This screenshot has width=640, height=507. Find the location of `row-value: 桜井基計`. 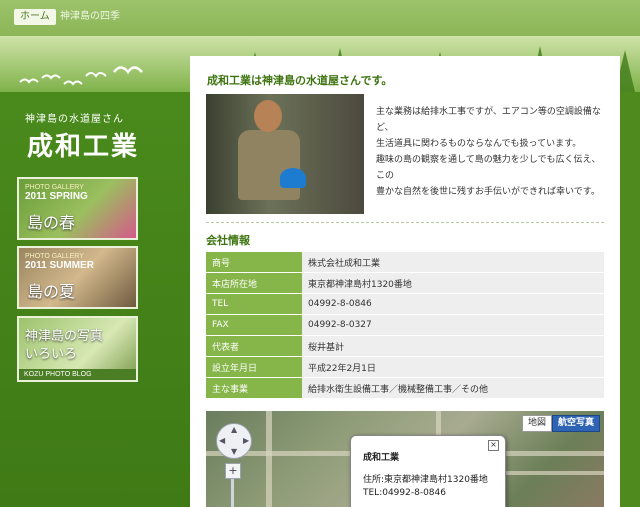

row-value: 桜井基計 is located at coordinates (453, 346).